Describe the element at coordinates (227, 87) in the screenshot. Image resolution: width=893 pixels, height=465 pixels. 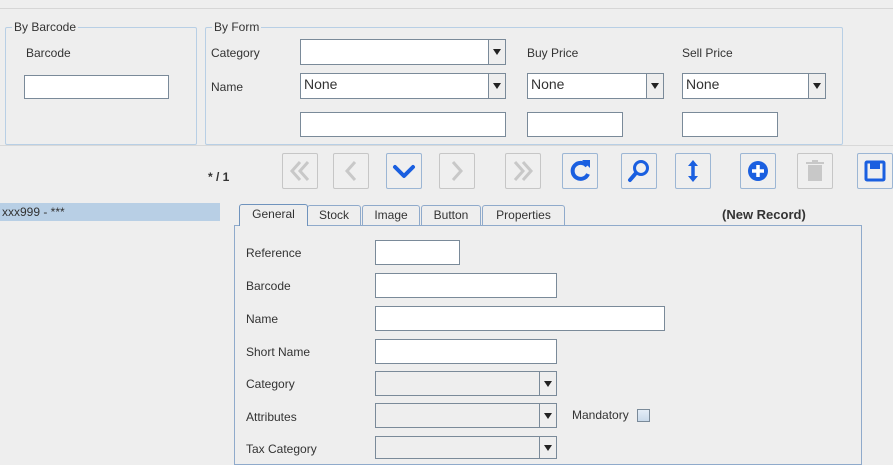
I see `name-filter-label: Name` at that location.